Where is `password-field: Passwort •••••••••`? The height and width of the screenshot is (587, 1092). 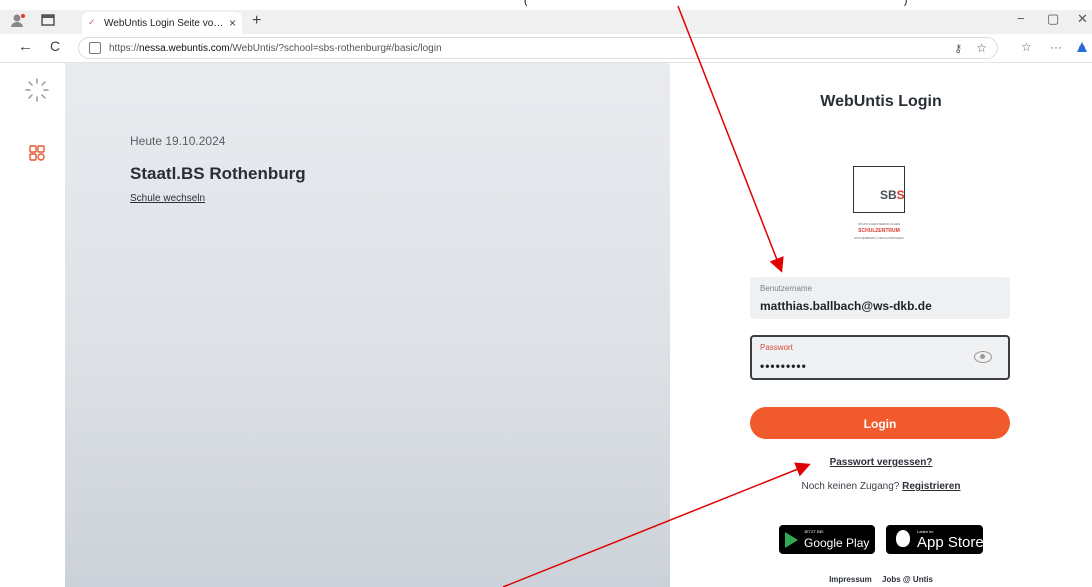 password-field: Passwort ••••••••• is located at coordinates (880, 357).